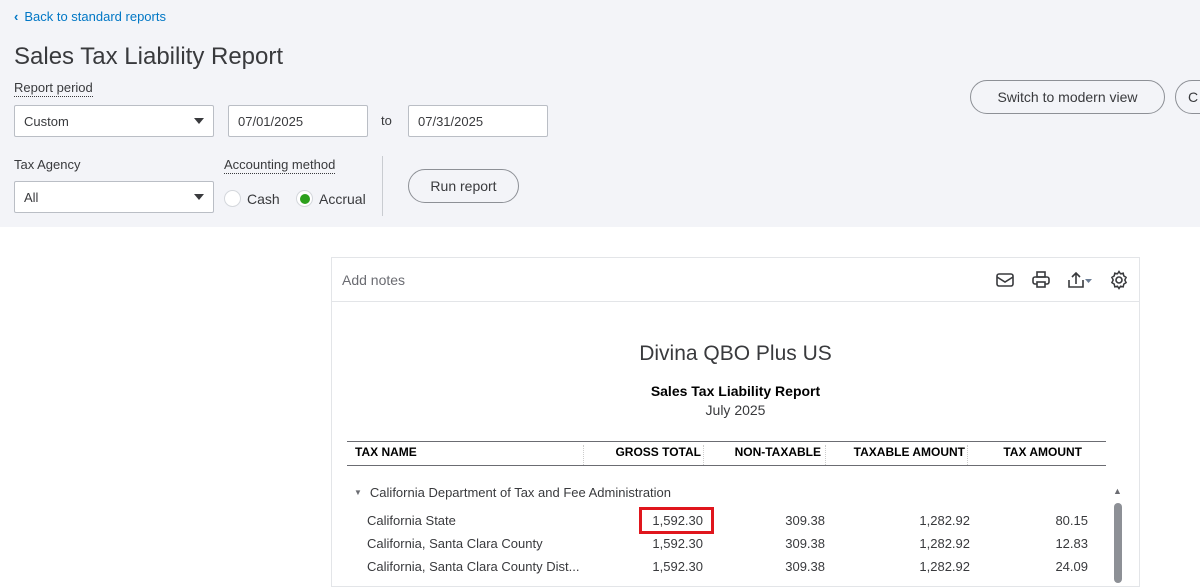 This screenshot has width=1200, height=587. Describe the element at coordinates (232, 198) in the screenshot. I see `radio-unchecked-icon` at that location.